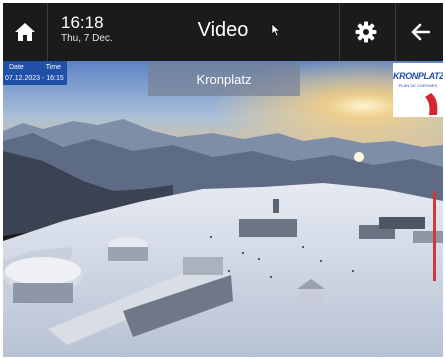  I want to click on stamp-date-label: Date, so click(16, 67).